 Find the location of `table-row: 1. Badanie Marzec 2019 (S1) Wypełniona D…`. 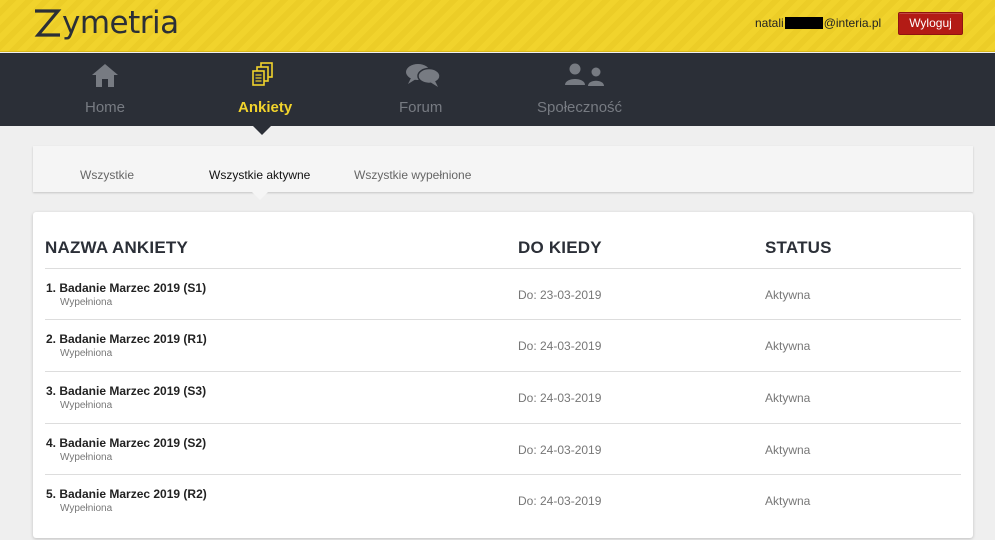

table-row: 1. Badanie Marzec 2019 (S1) Wypełniona D… is located at coordinates (503, 295).